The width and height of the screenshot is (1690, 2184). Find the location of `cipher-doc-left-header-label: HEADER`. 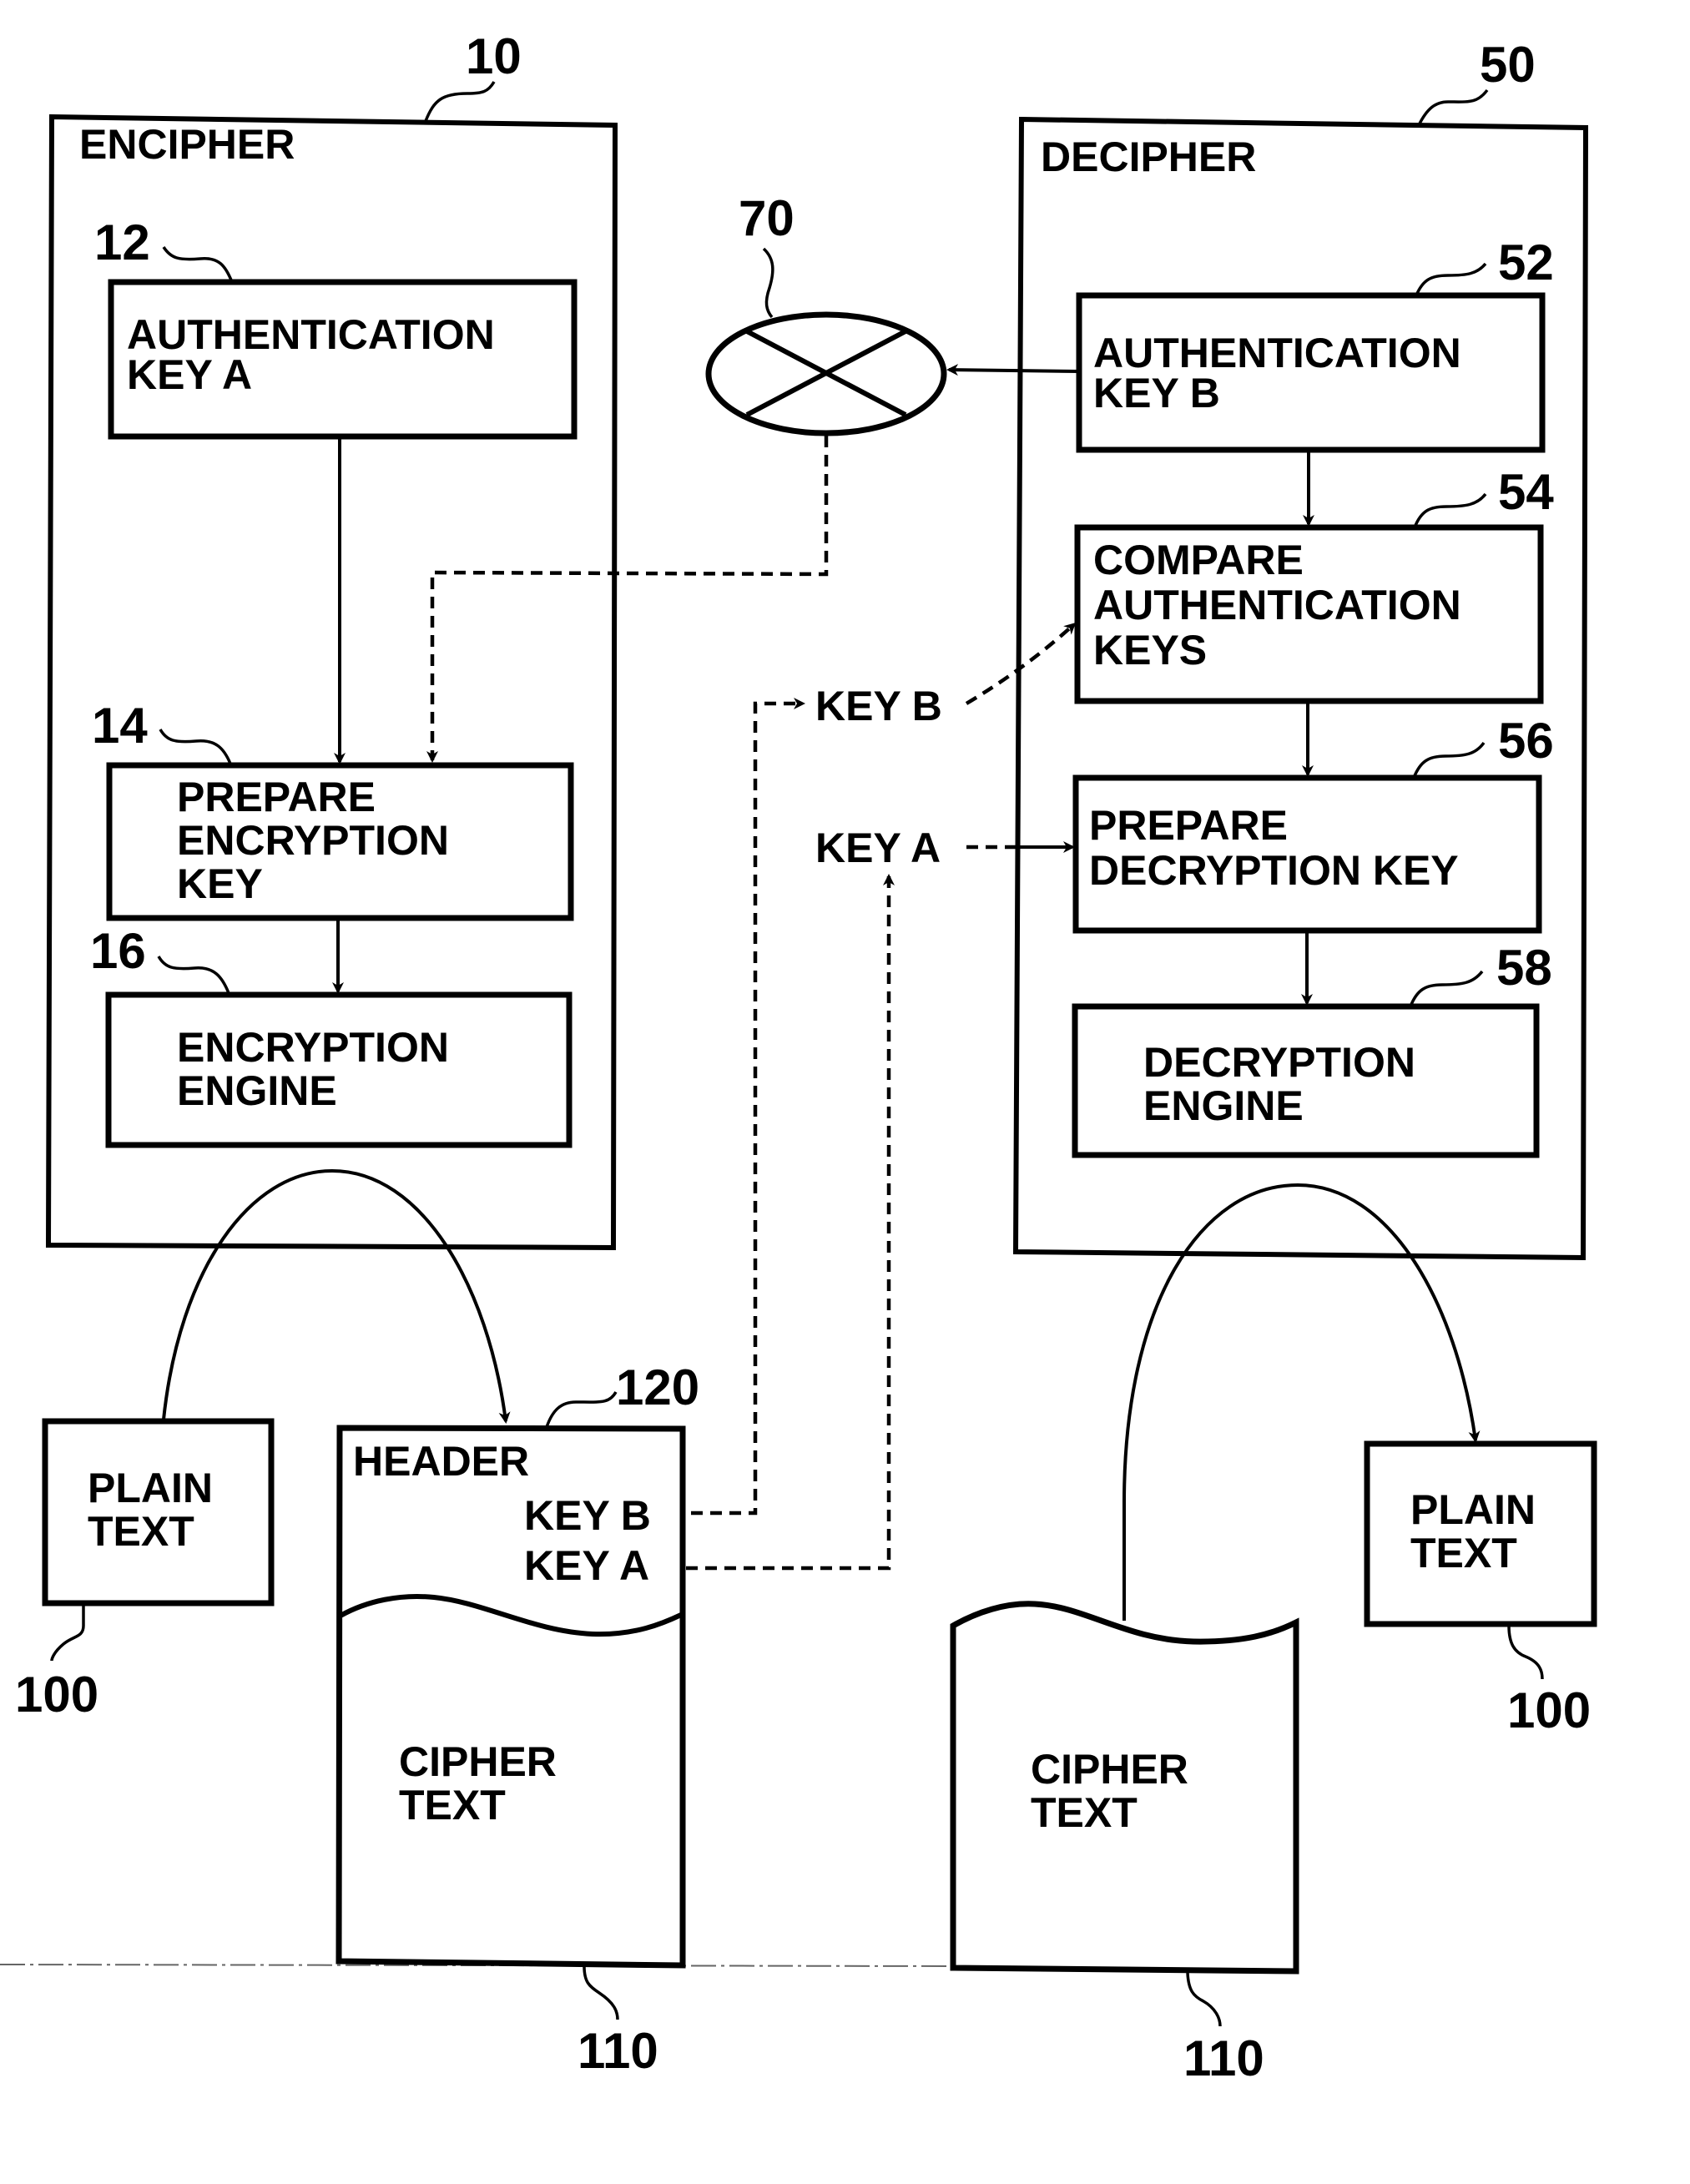

cipher-doc-left-header-label: HEADER is located at coordinates (441, 1461).